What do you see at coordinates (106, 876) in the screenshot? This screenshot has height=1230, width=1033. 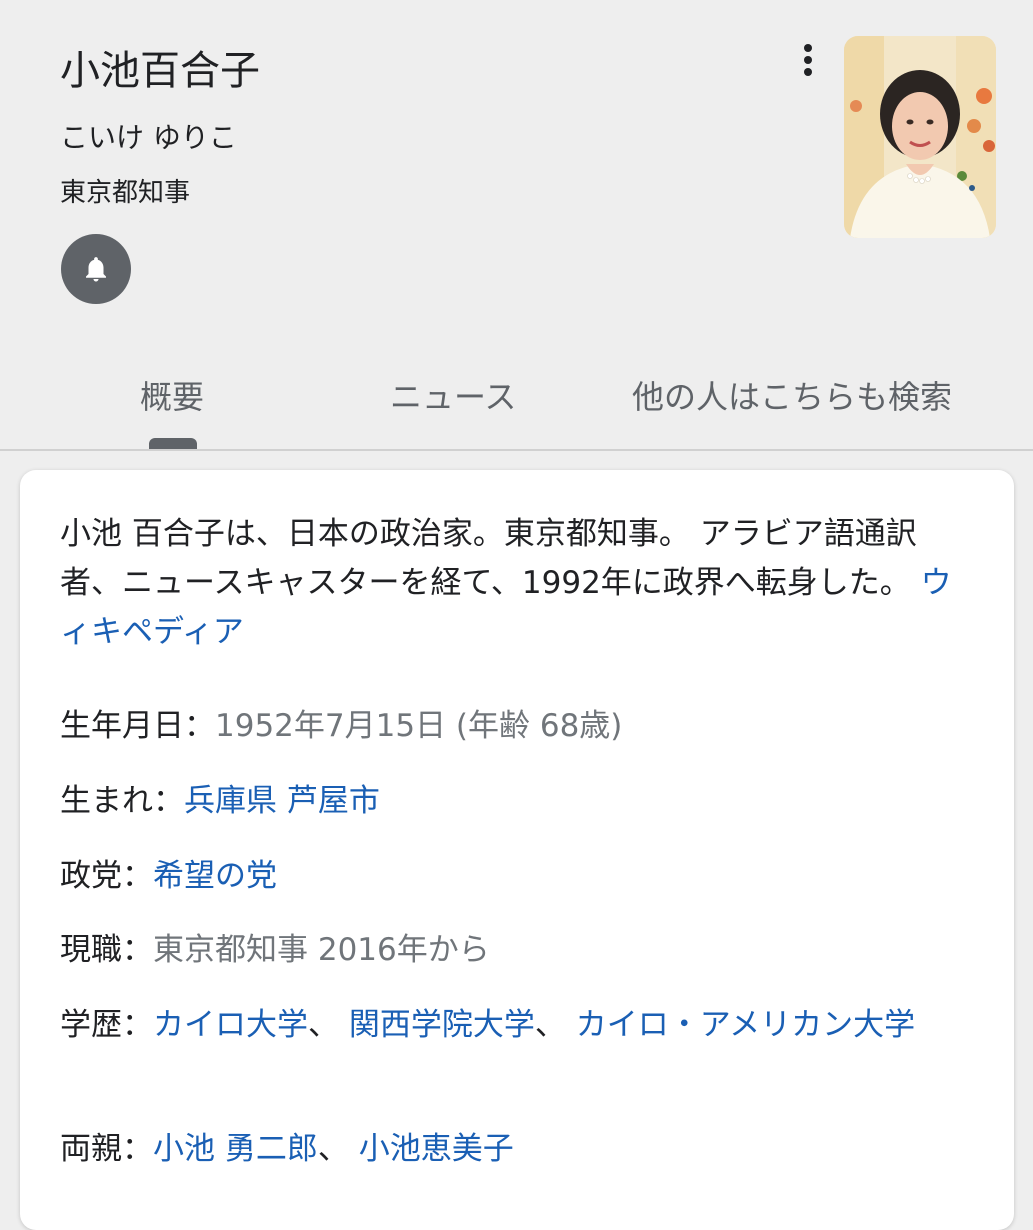 I see `fact-label: 政党：` at bounding box center [106, 876].